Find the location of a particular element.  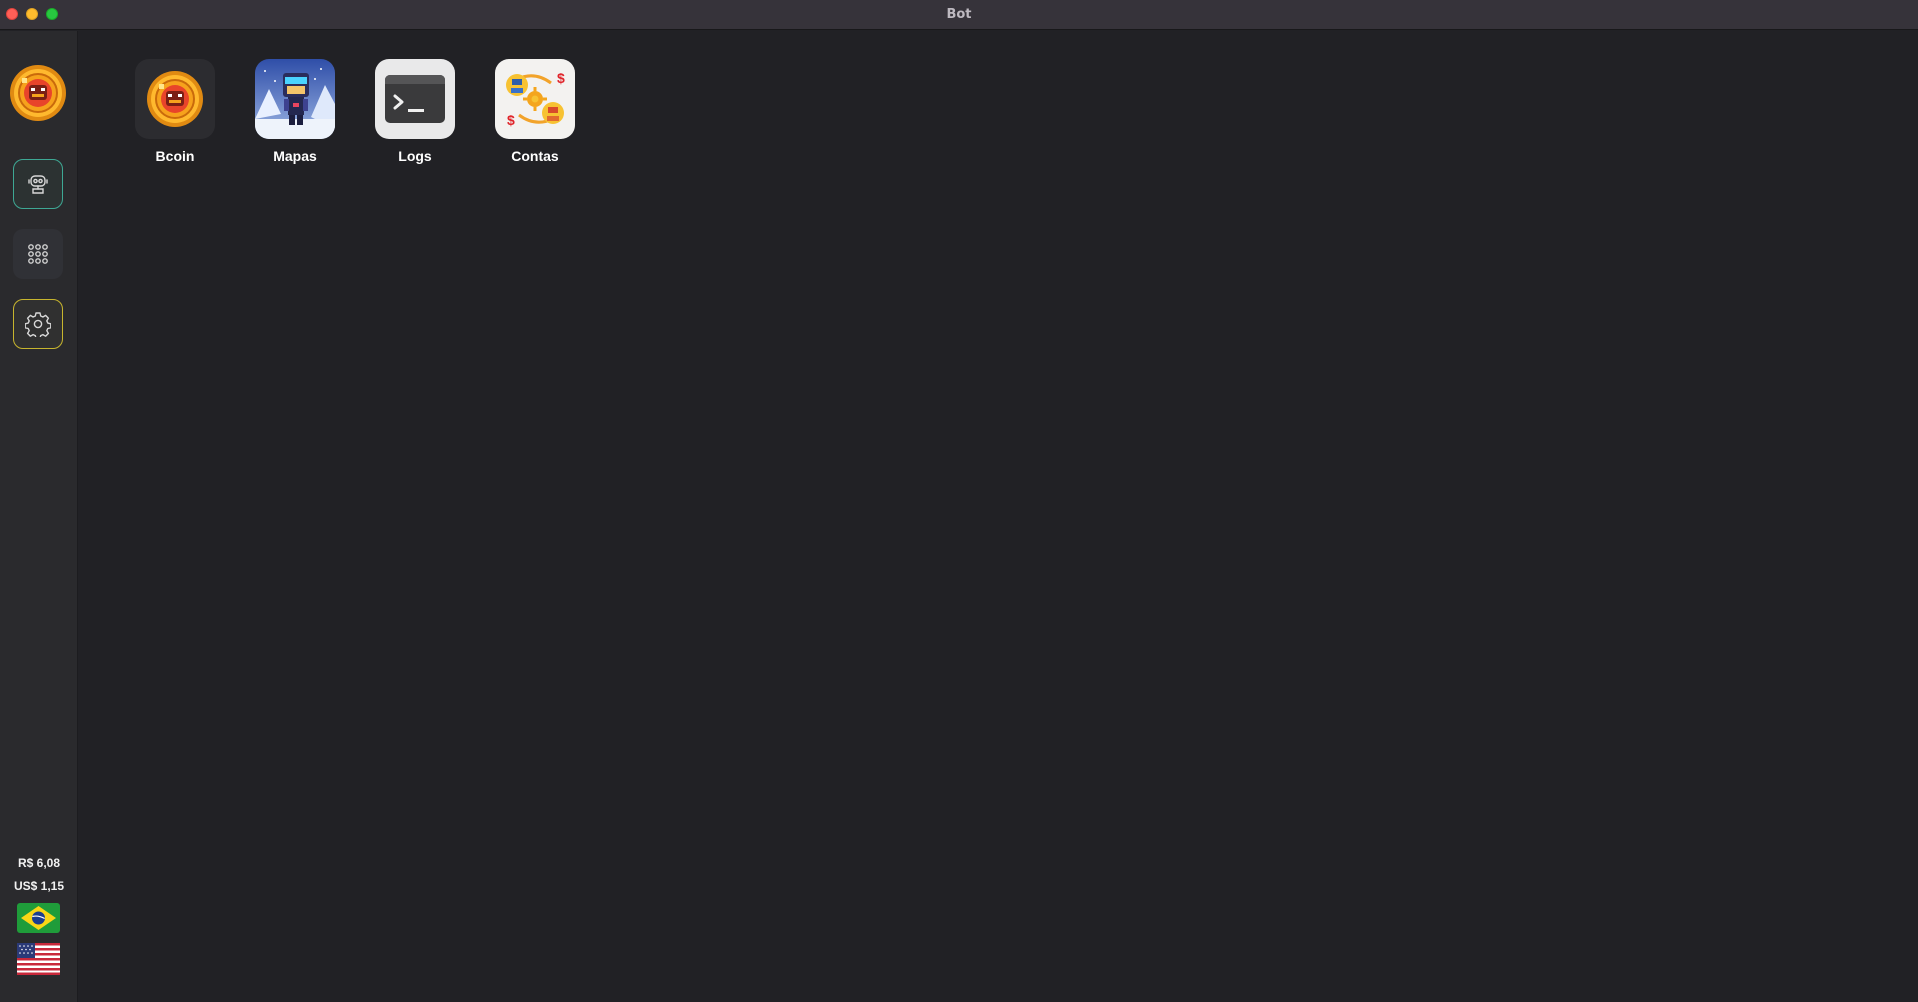

grid-dots-icon is located at coordinates (38, 254).